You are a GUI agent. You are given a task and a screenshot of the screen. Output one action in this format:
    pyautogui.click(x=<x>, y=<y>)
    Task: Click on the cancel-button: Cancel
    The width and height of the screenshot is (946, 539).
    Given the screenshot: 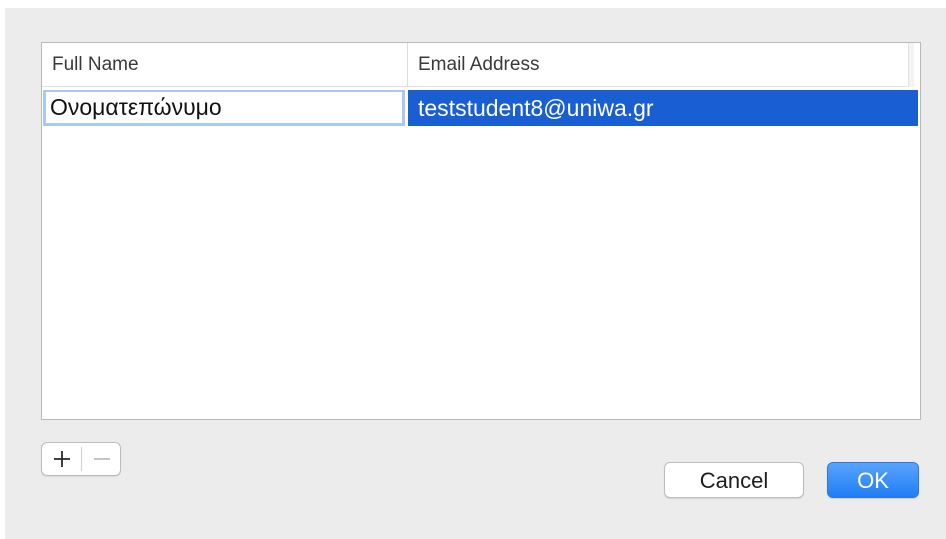 What is the action you would take?
    pyautogui.click(x=734, y=480)
    